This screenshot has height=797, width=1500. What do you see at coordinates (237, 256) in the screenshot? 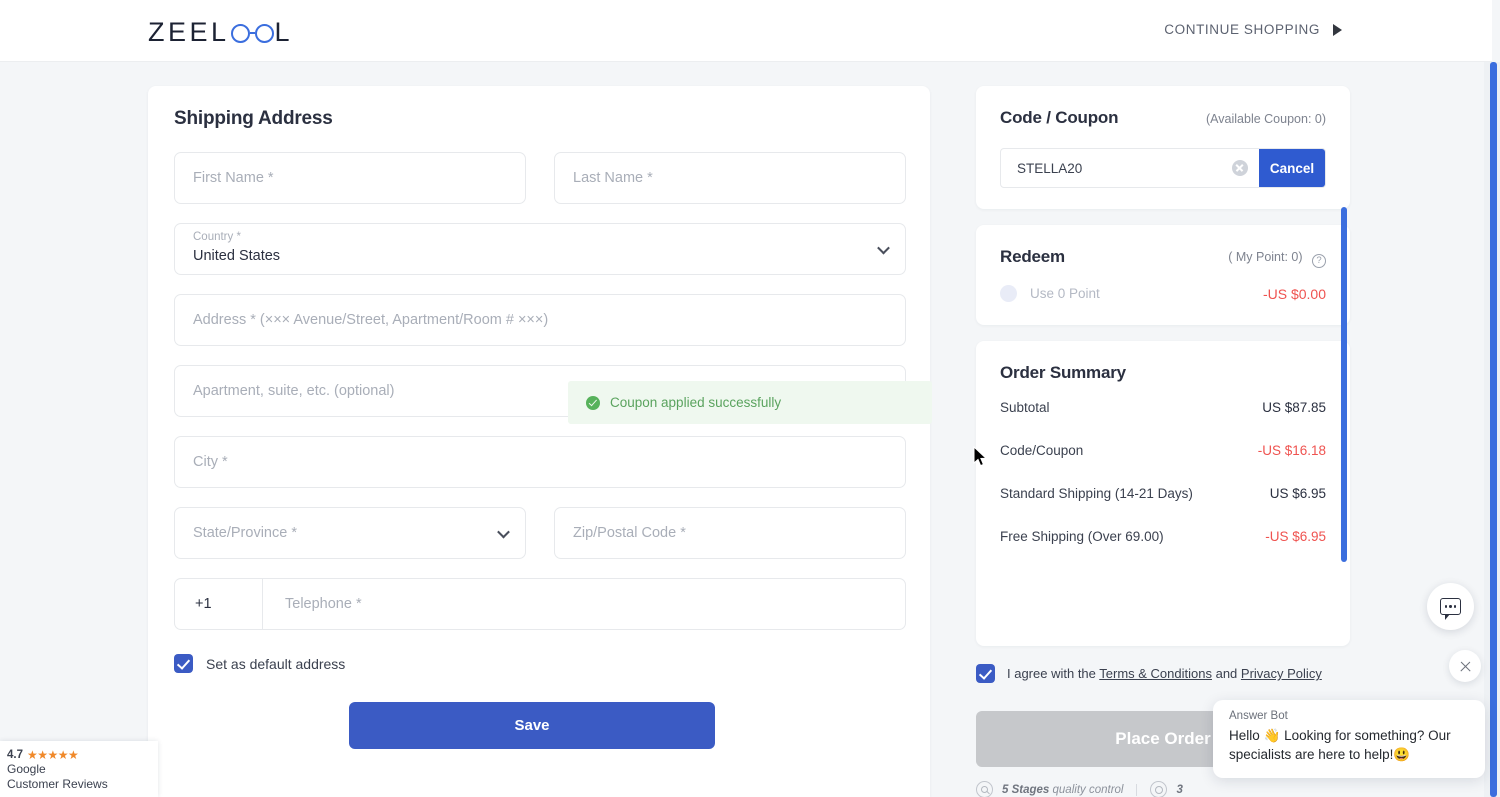
I see `country-value: United States` at bounding box center [237, 256].